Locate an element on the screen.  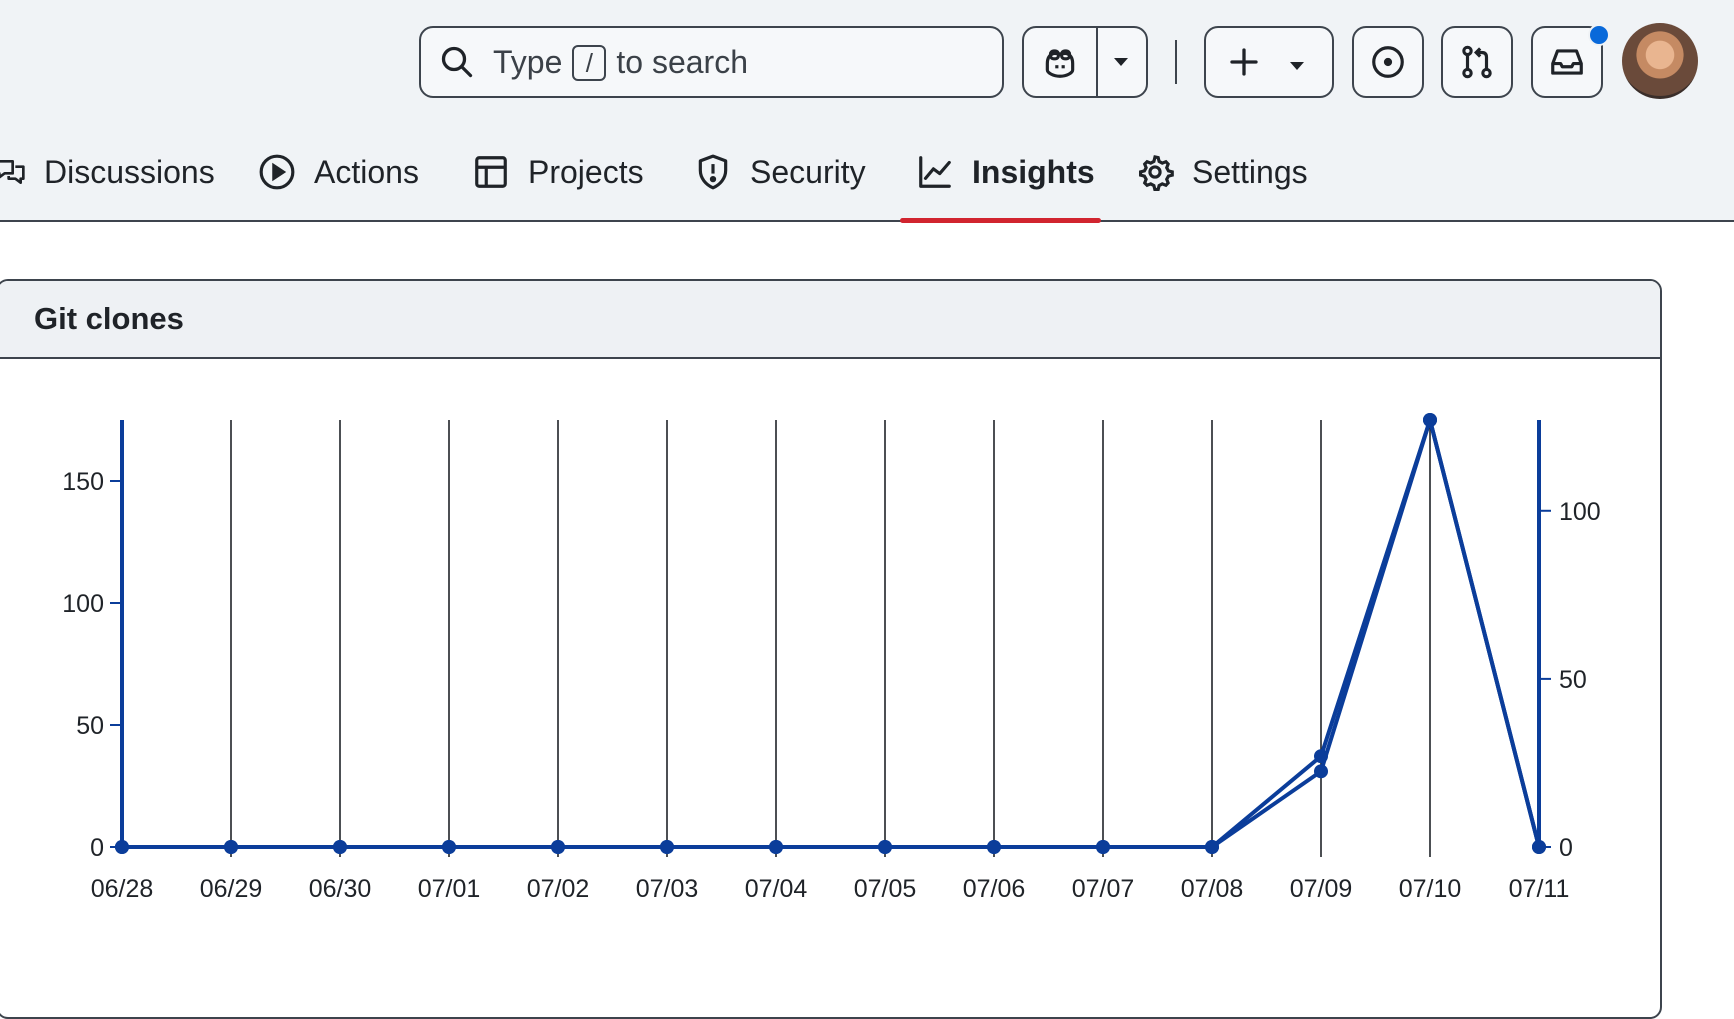
x-axis-tick-label: 07/11 is located at coordinates (1539, 889).